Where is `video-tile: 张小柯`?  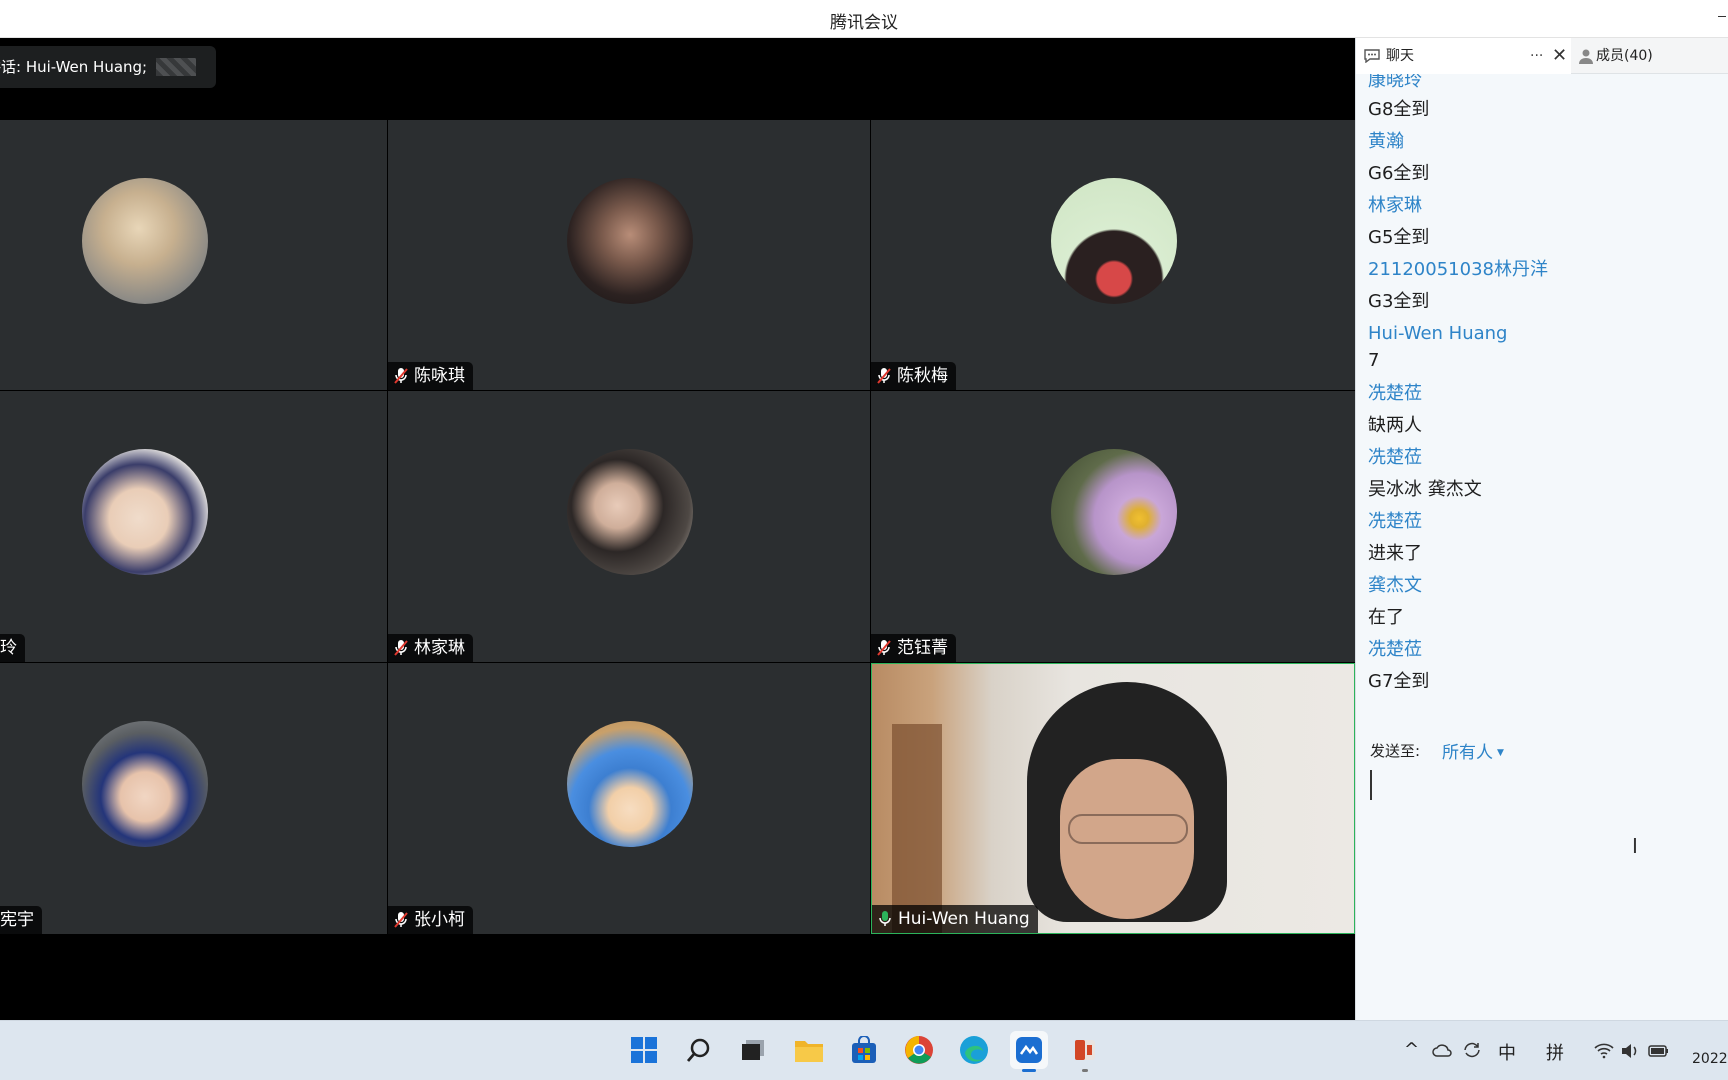 video-tile: 张小柯 is located at coordinates (629, 798).